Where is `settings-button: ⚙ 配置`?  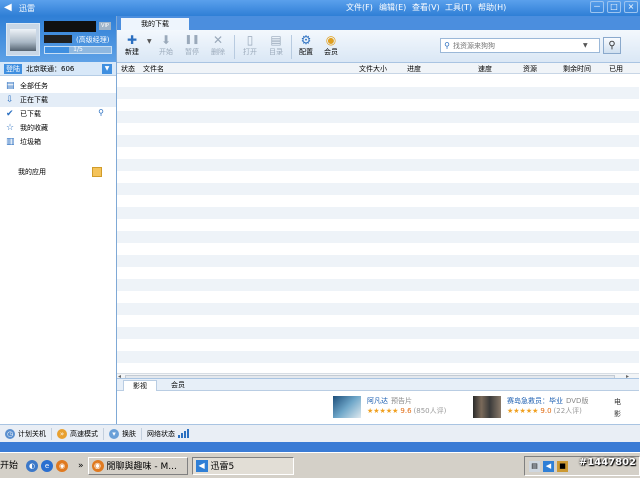
settings-button: ⚙ 配置 is located at coordinates (306, 45).